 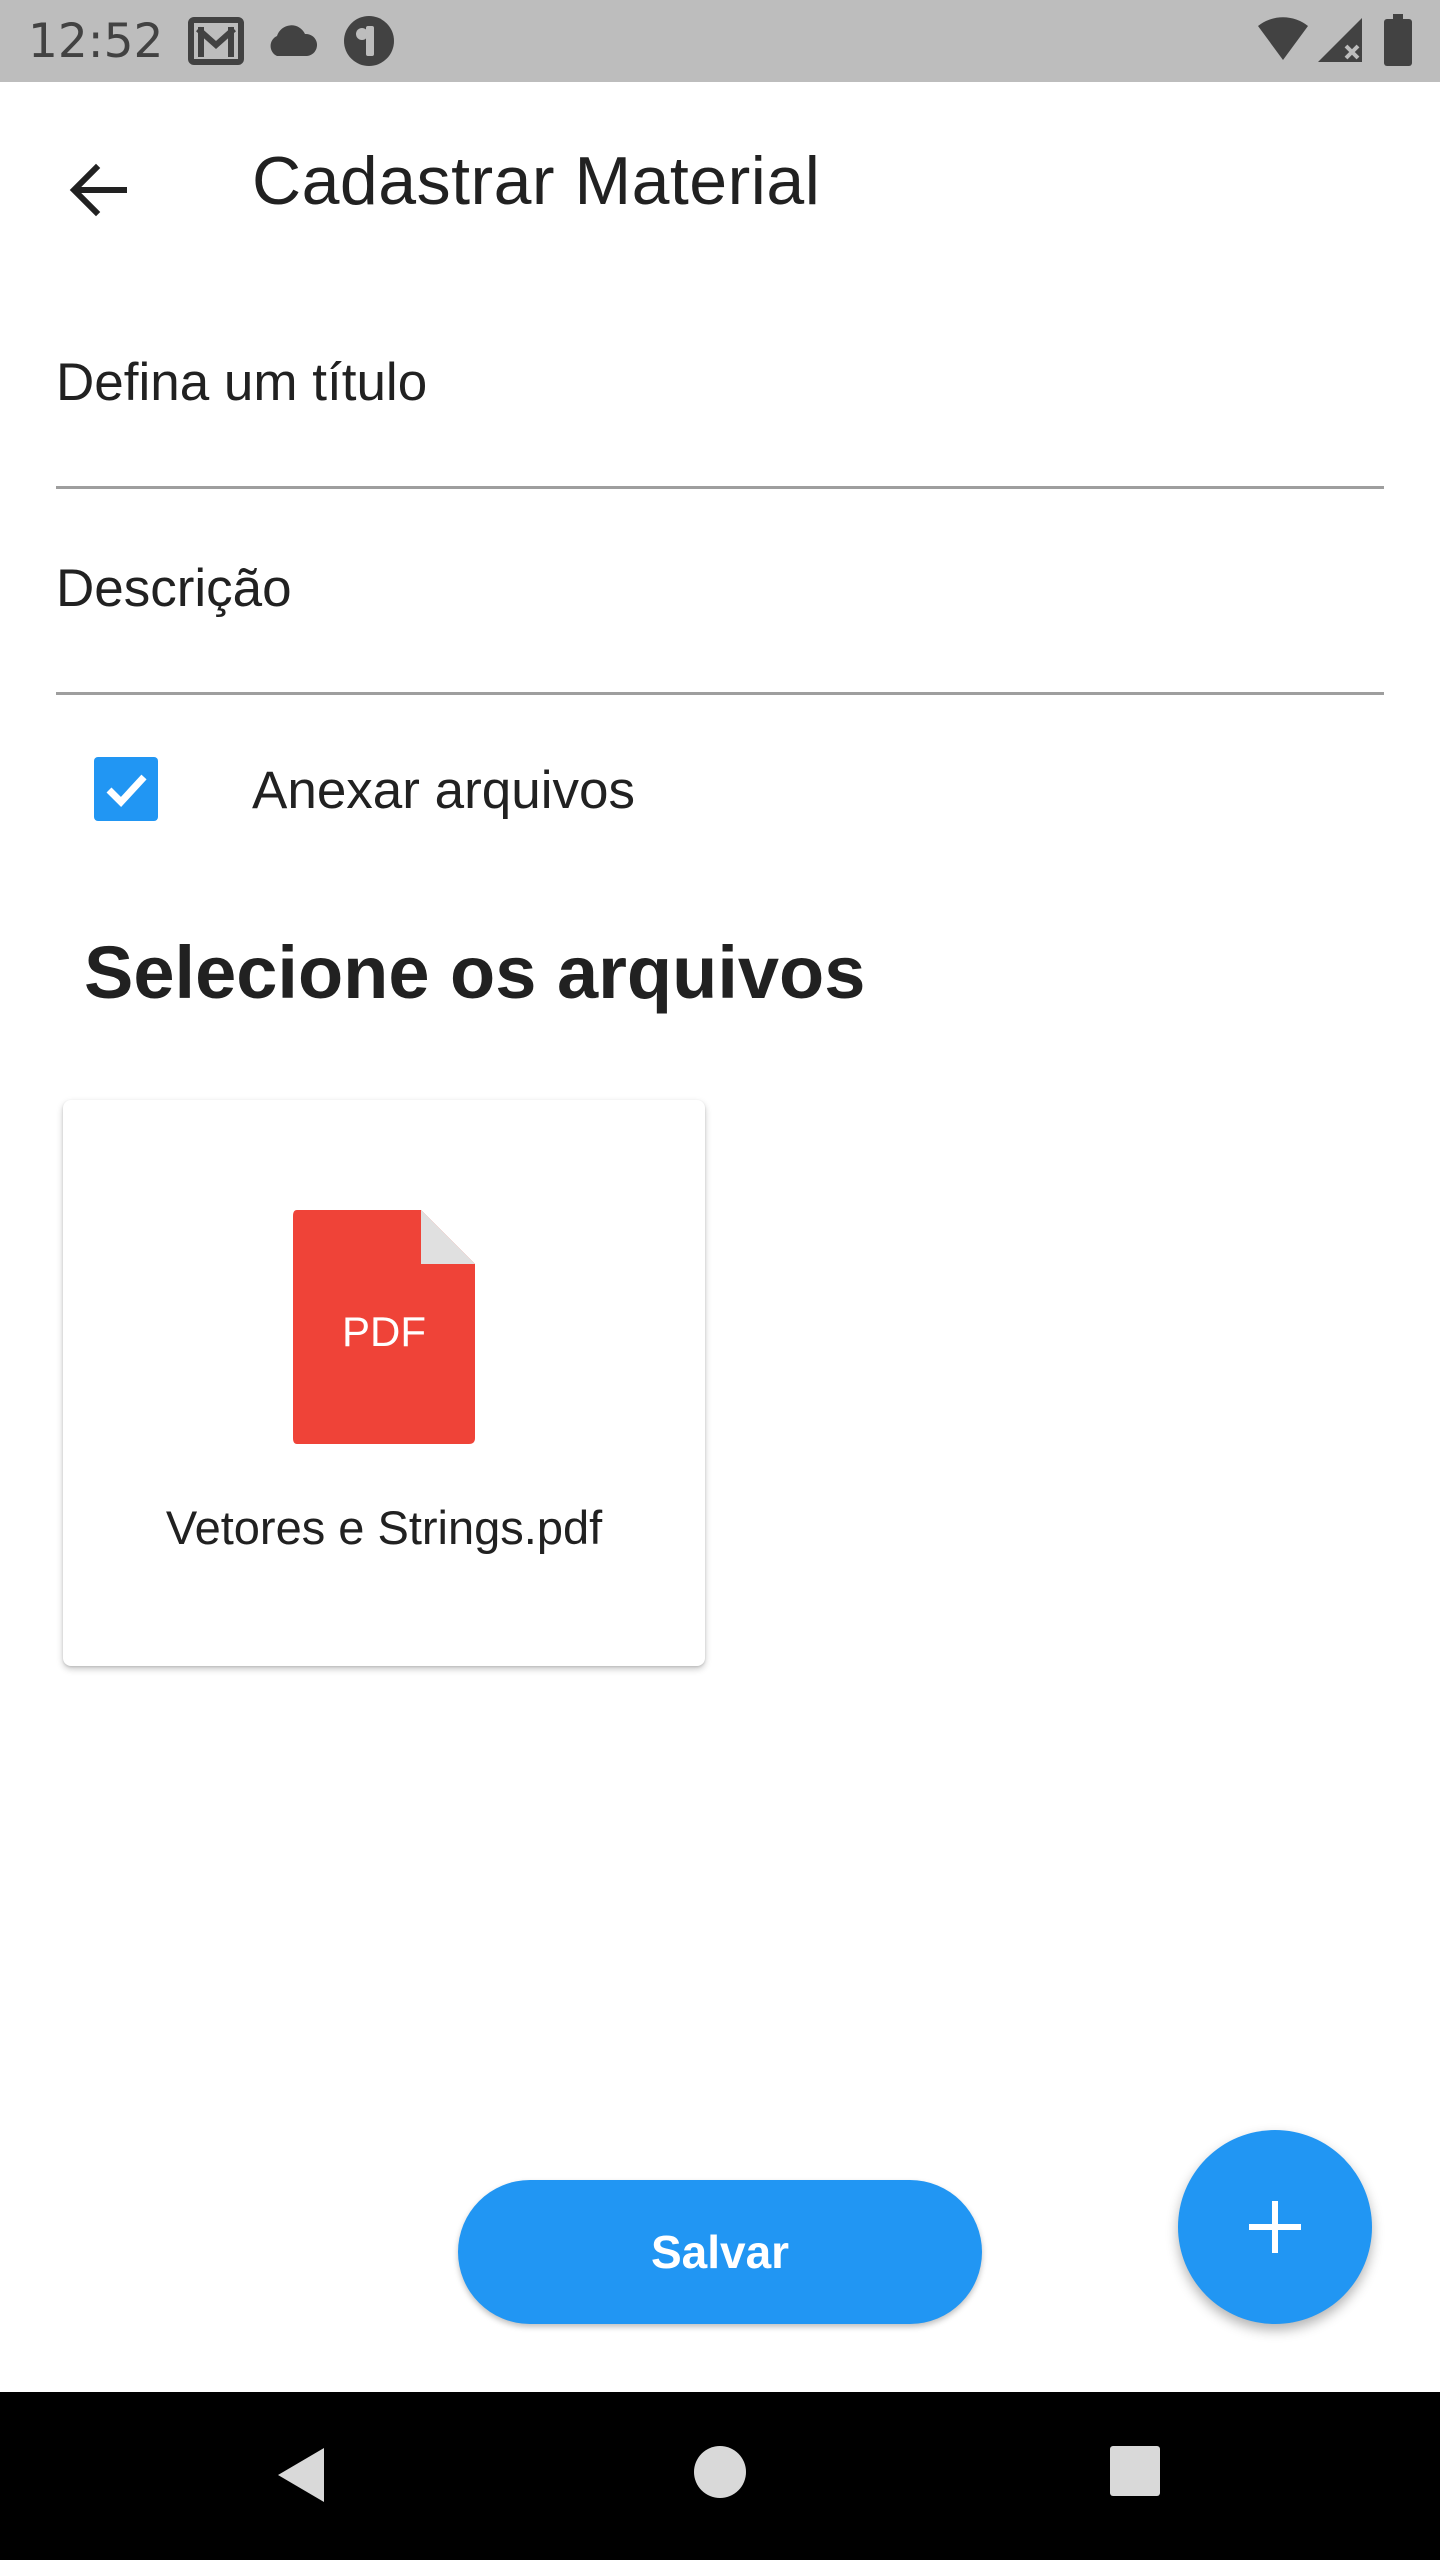 I want to click on attach-files-label: Anexar arquivos, so click(x=443, y=790).